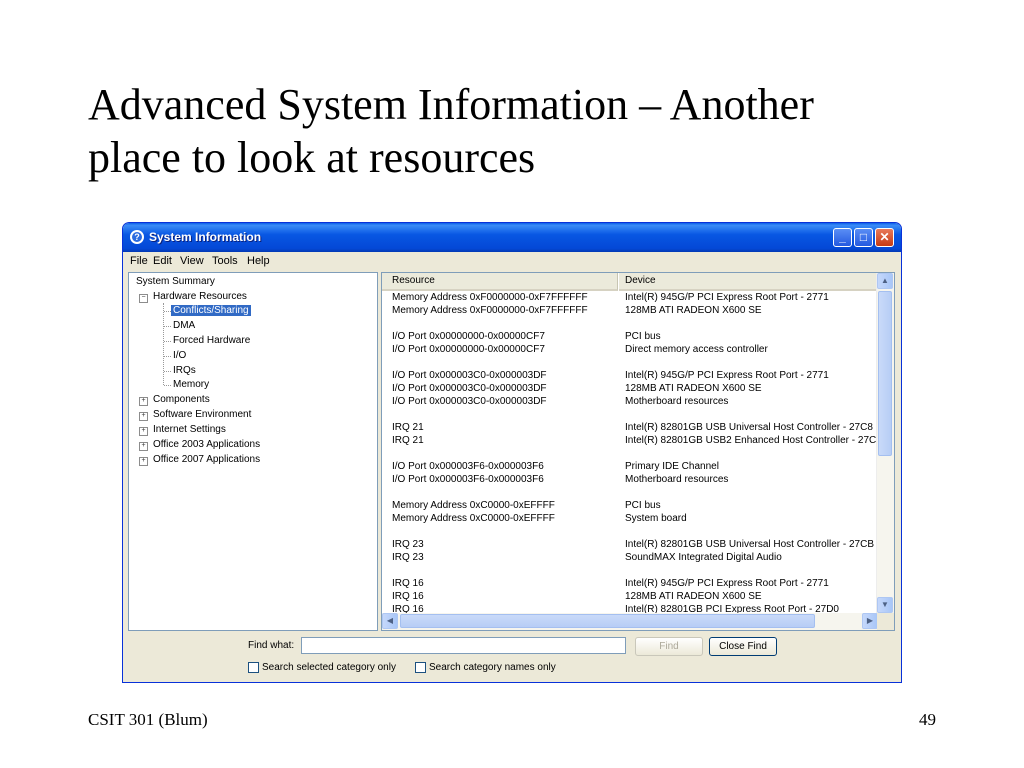 Image resolution: width=1024 pixels, height=768 pixels. I want to click on search-selected-category-checkbox: Search selected category only, so click(322, 667).